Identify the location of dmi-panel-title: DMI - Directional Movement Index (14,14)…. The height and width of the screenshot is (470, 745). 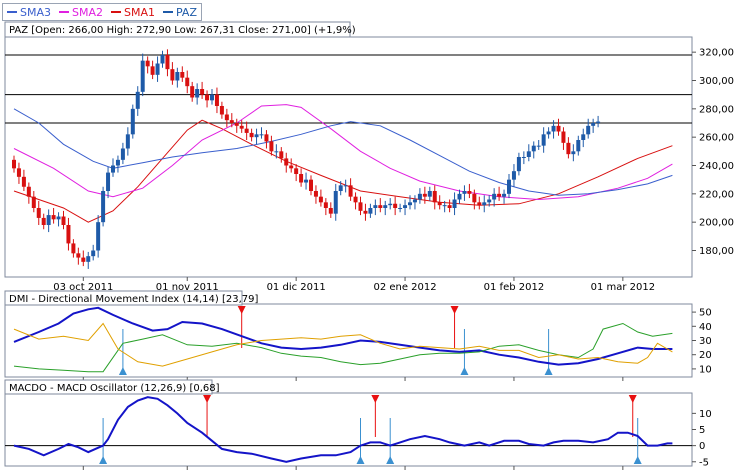
(133, 299).